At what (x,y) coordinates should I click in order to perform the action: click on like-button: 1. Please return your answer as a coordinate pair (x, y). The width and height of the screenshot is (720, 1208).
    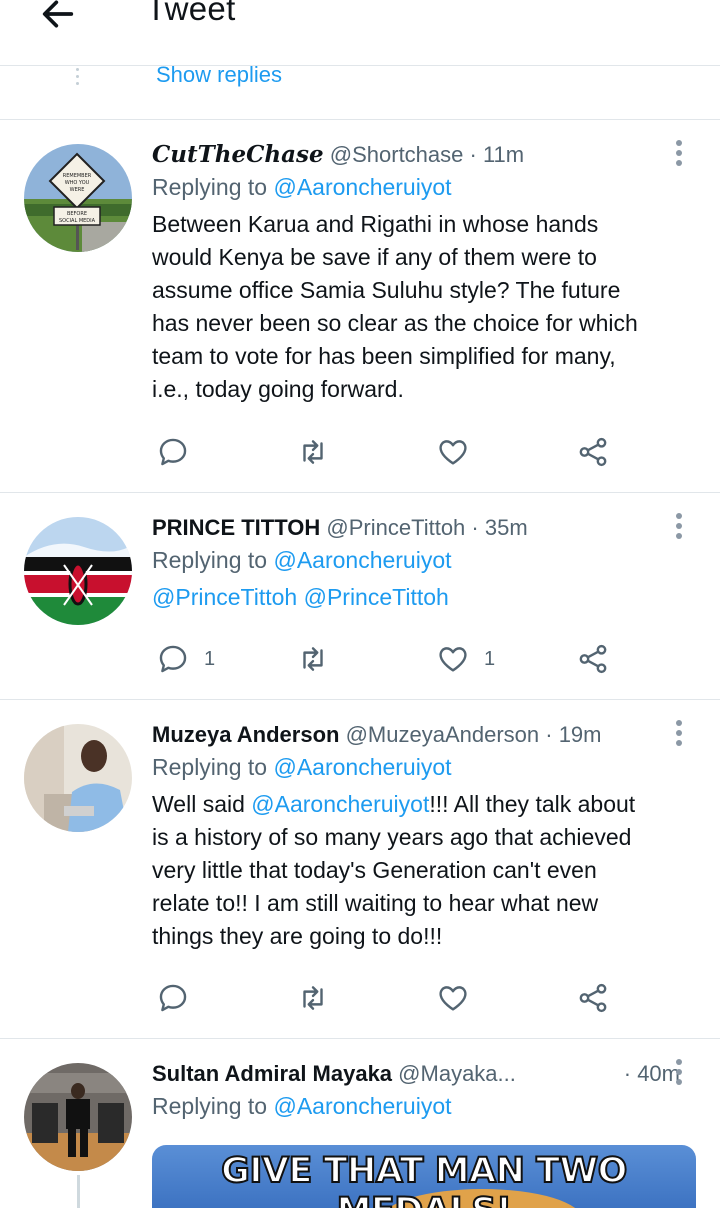
    Looking at the image, I should click on (465, 659).